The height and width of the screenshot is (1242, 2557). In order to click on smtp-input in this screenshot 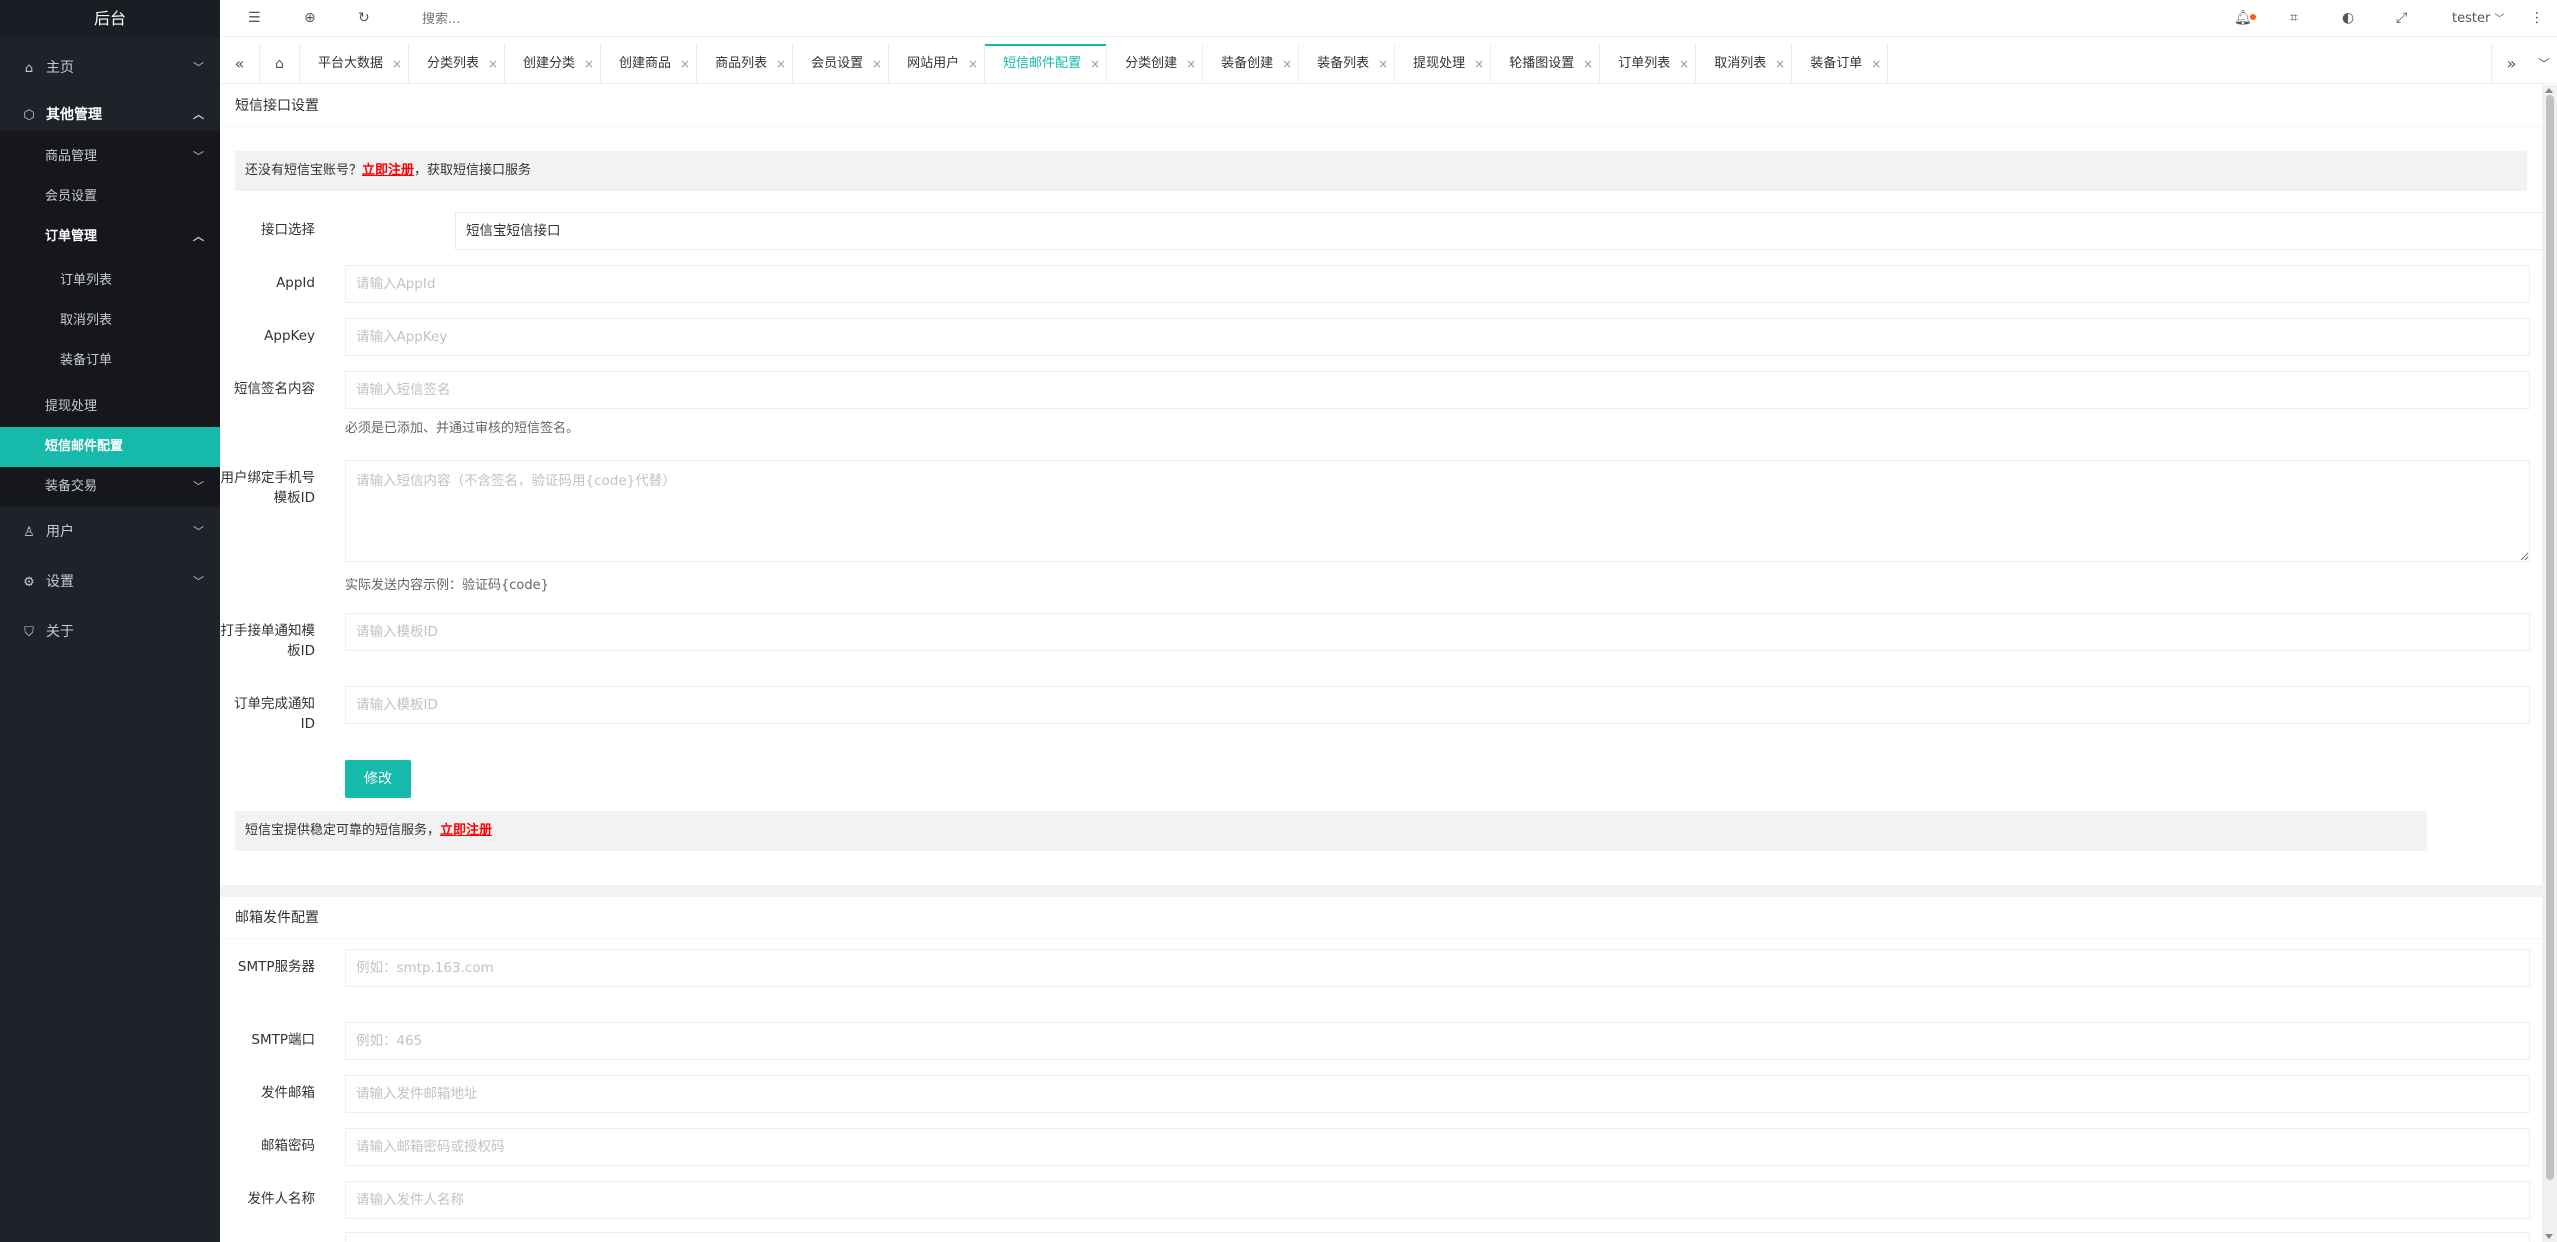, I will do `click(1437, 968)`.